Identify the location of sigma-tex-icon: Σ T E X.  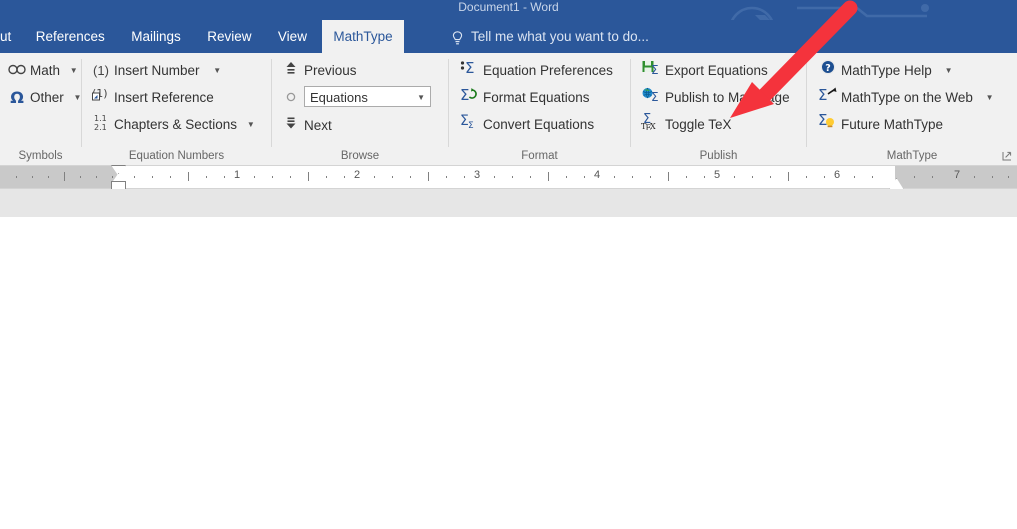
(652, 124).